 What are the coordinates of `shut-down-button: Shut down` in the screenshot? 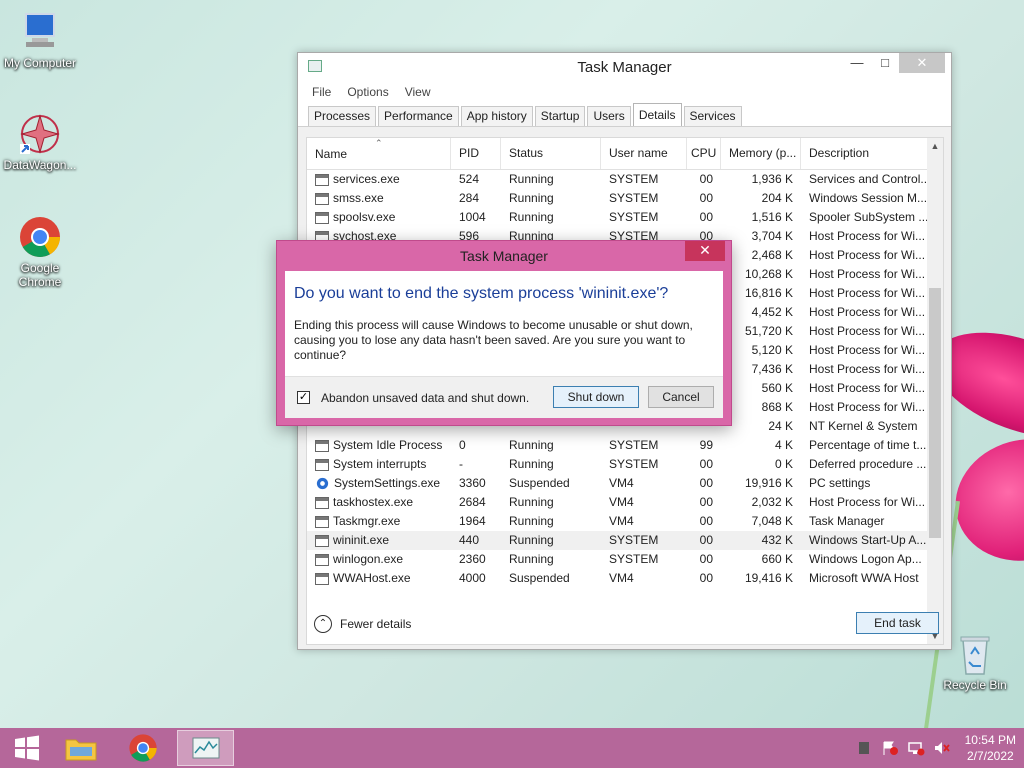 It's located at (596, 397).